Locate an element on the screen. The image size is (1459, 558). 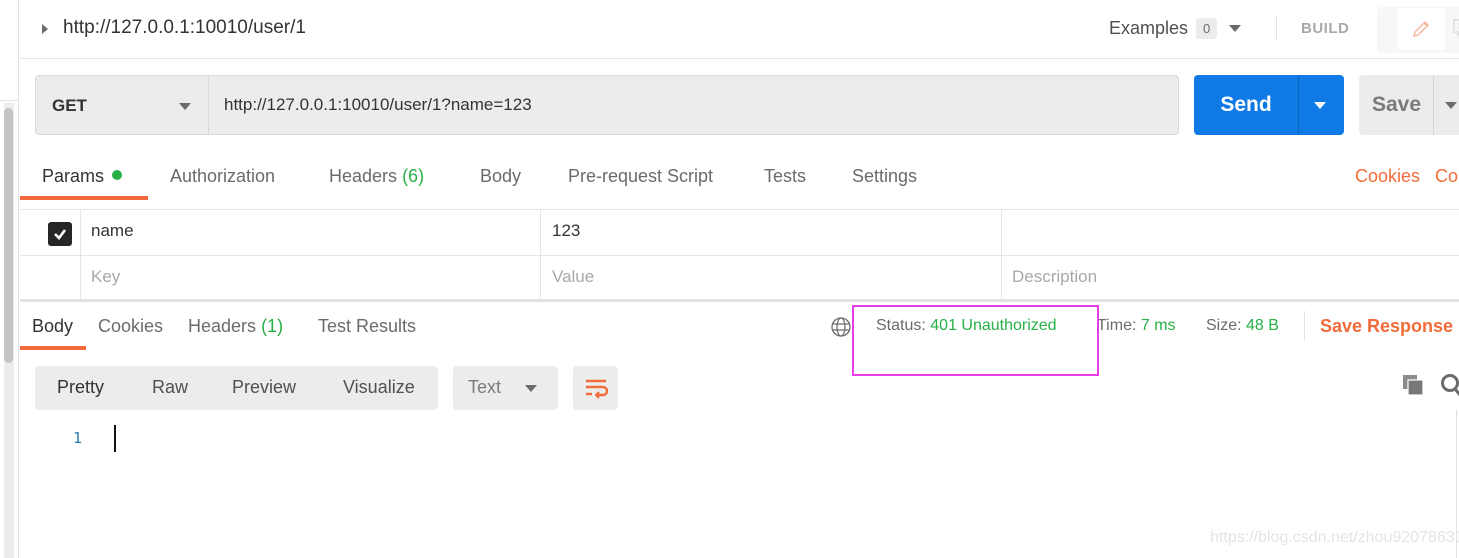
tab-headers: Headers (6) is located at coordinates (376, 176).